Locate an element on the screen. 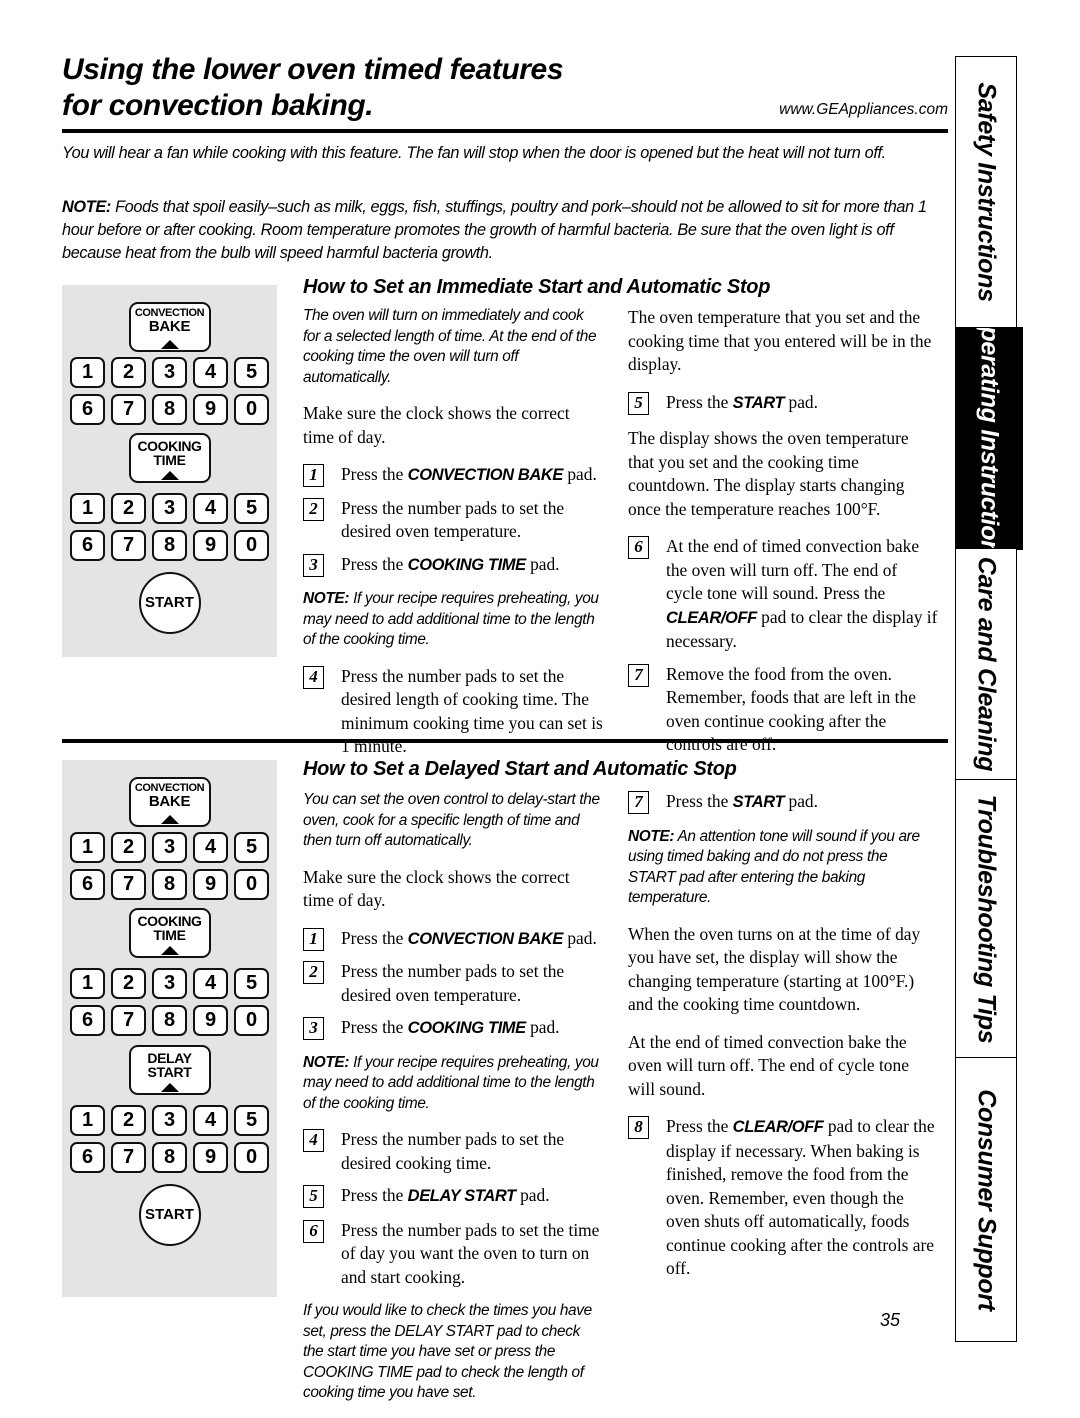 The height and width of the screenshot is (1418, 1080). delay-start-pad: DELAY START is located at coordinates (169, 1070).